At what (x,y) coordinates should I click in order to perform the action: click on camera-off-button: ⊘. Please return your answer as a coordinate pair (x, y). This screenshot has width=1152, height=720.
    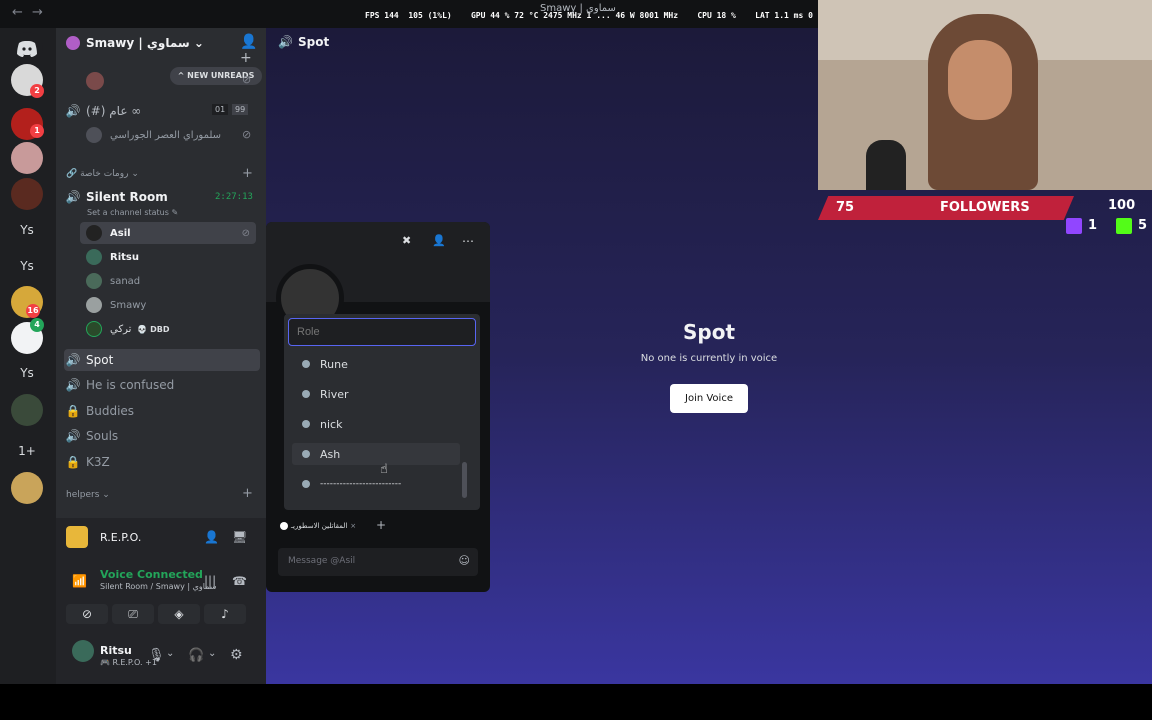
    Looking at the image, I should click on (87, 614).